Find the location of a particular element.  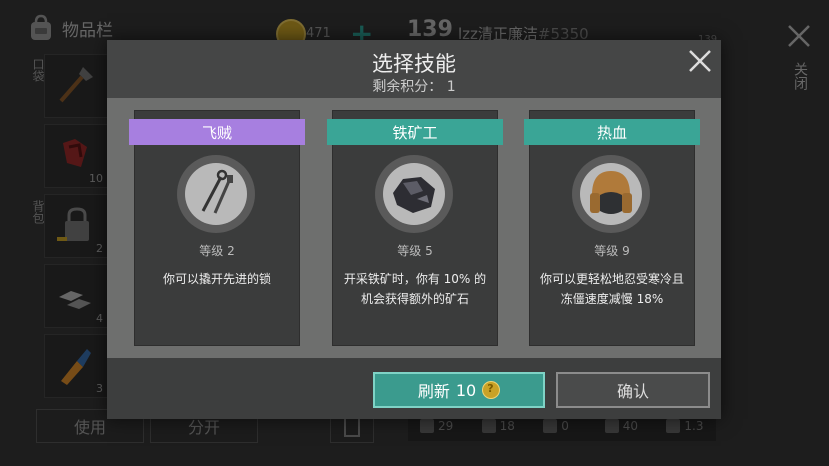

dialog-footer: 刷新 10 确认 is located at coordinates (414, 388).